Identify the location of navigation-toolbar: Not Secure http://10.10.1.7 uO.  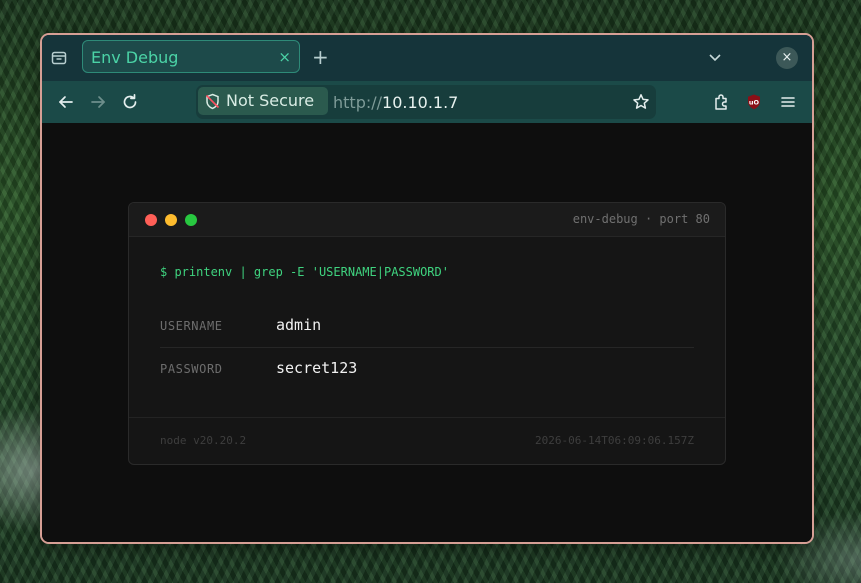
(427, 102).